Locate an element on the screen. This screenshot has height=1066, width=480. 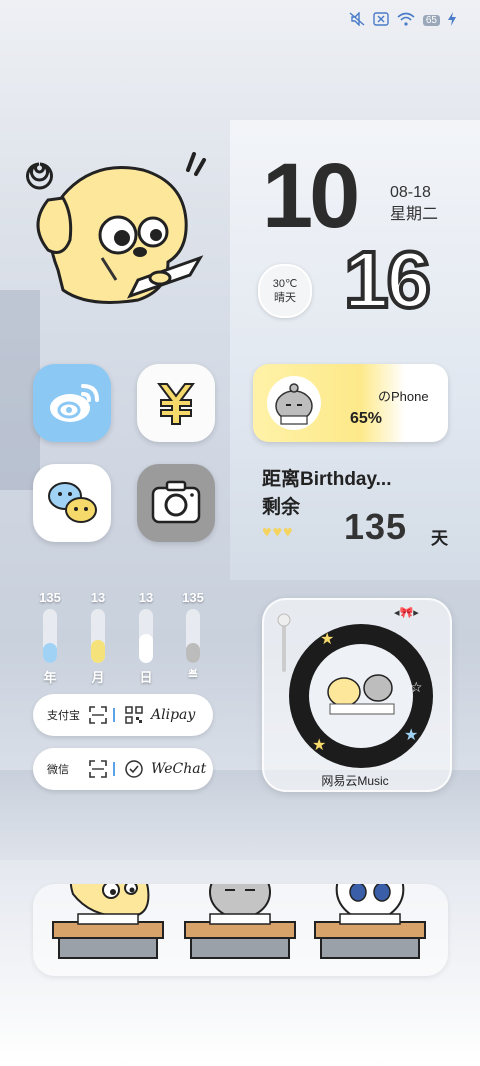
camera-app is located at coordinates (176, 503).